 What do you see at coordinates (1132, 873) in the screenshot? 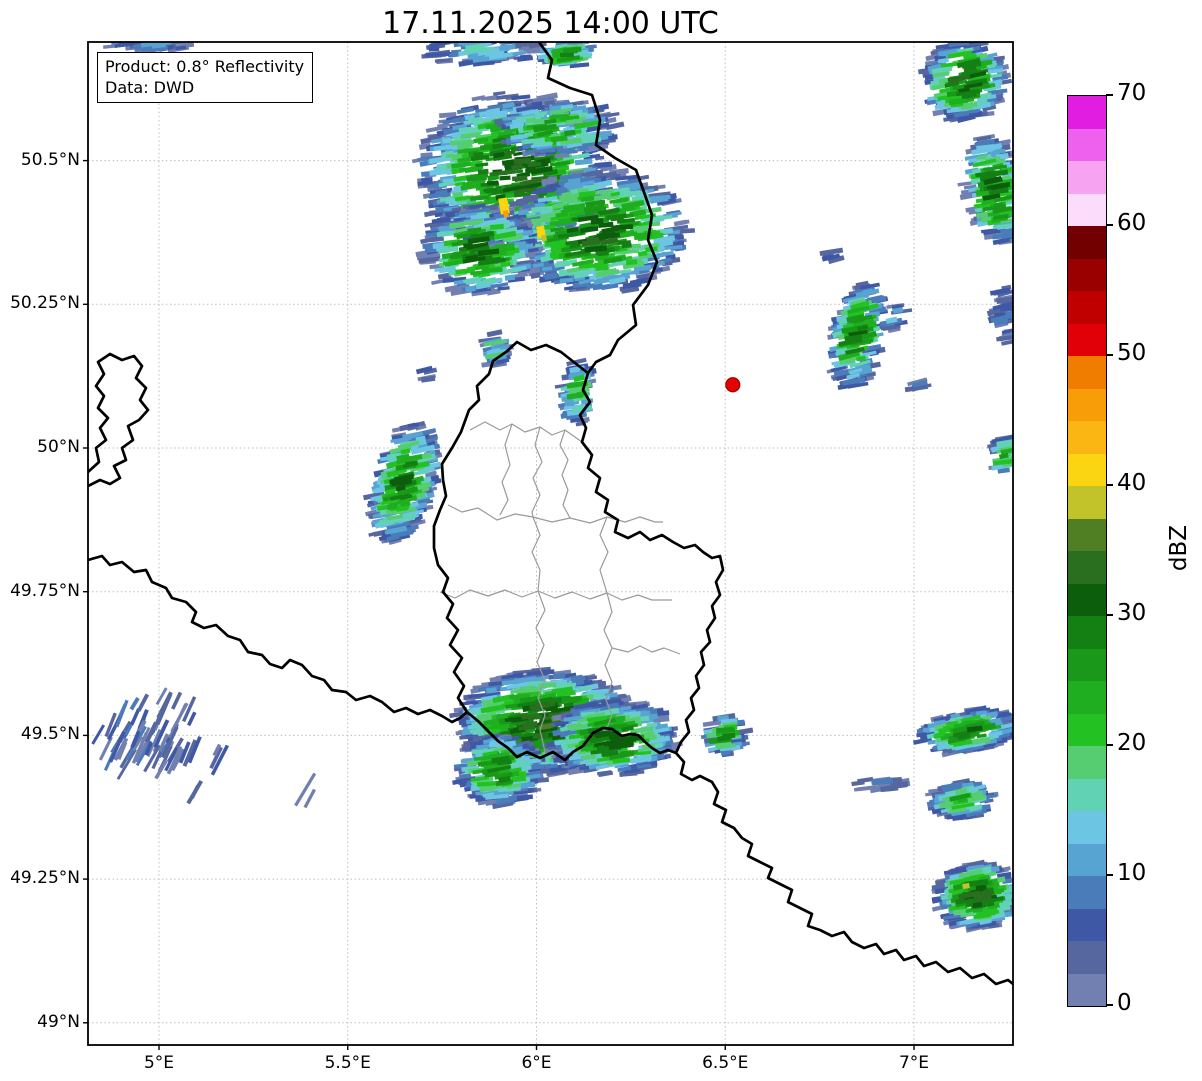
I see `colorbar-tick-label: 10` at bounding box center [1132, 873].